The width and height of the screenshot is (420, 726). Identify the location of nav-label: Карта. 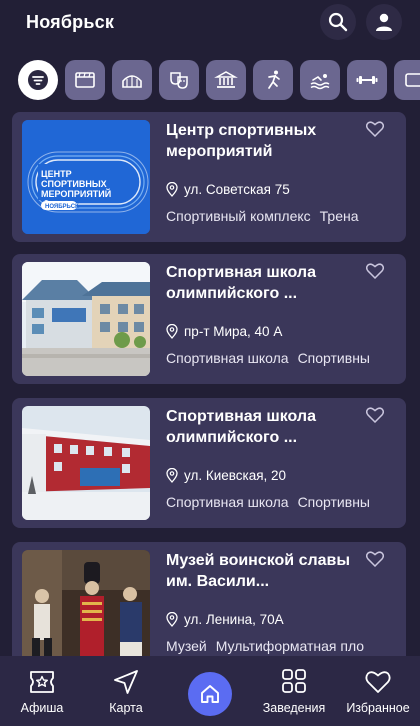
(126, 708).